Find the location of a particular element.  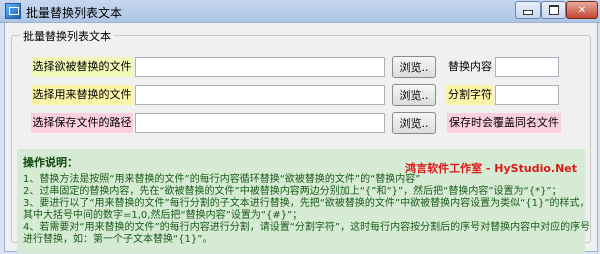

maximize-button is located at coordinates (553, 10).